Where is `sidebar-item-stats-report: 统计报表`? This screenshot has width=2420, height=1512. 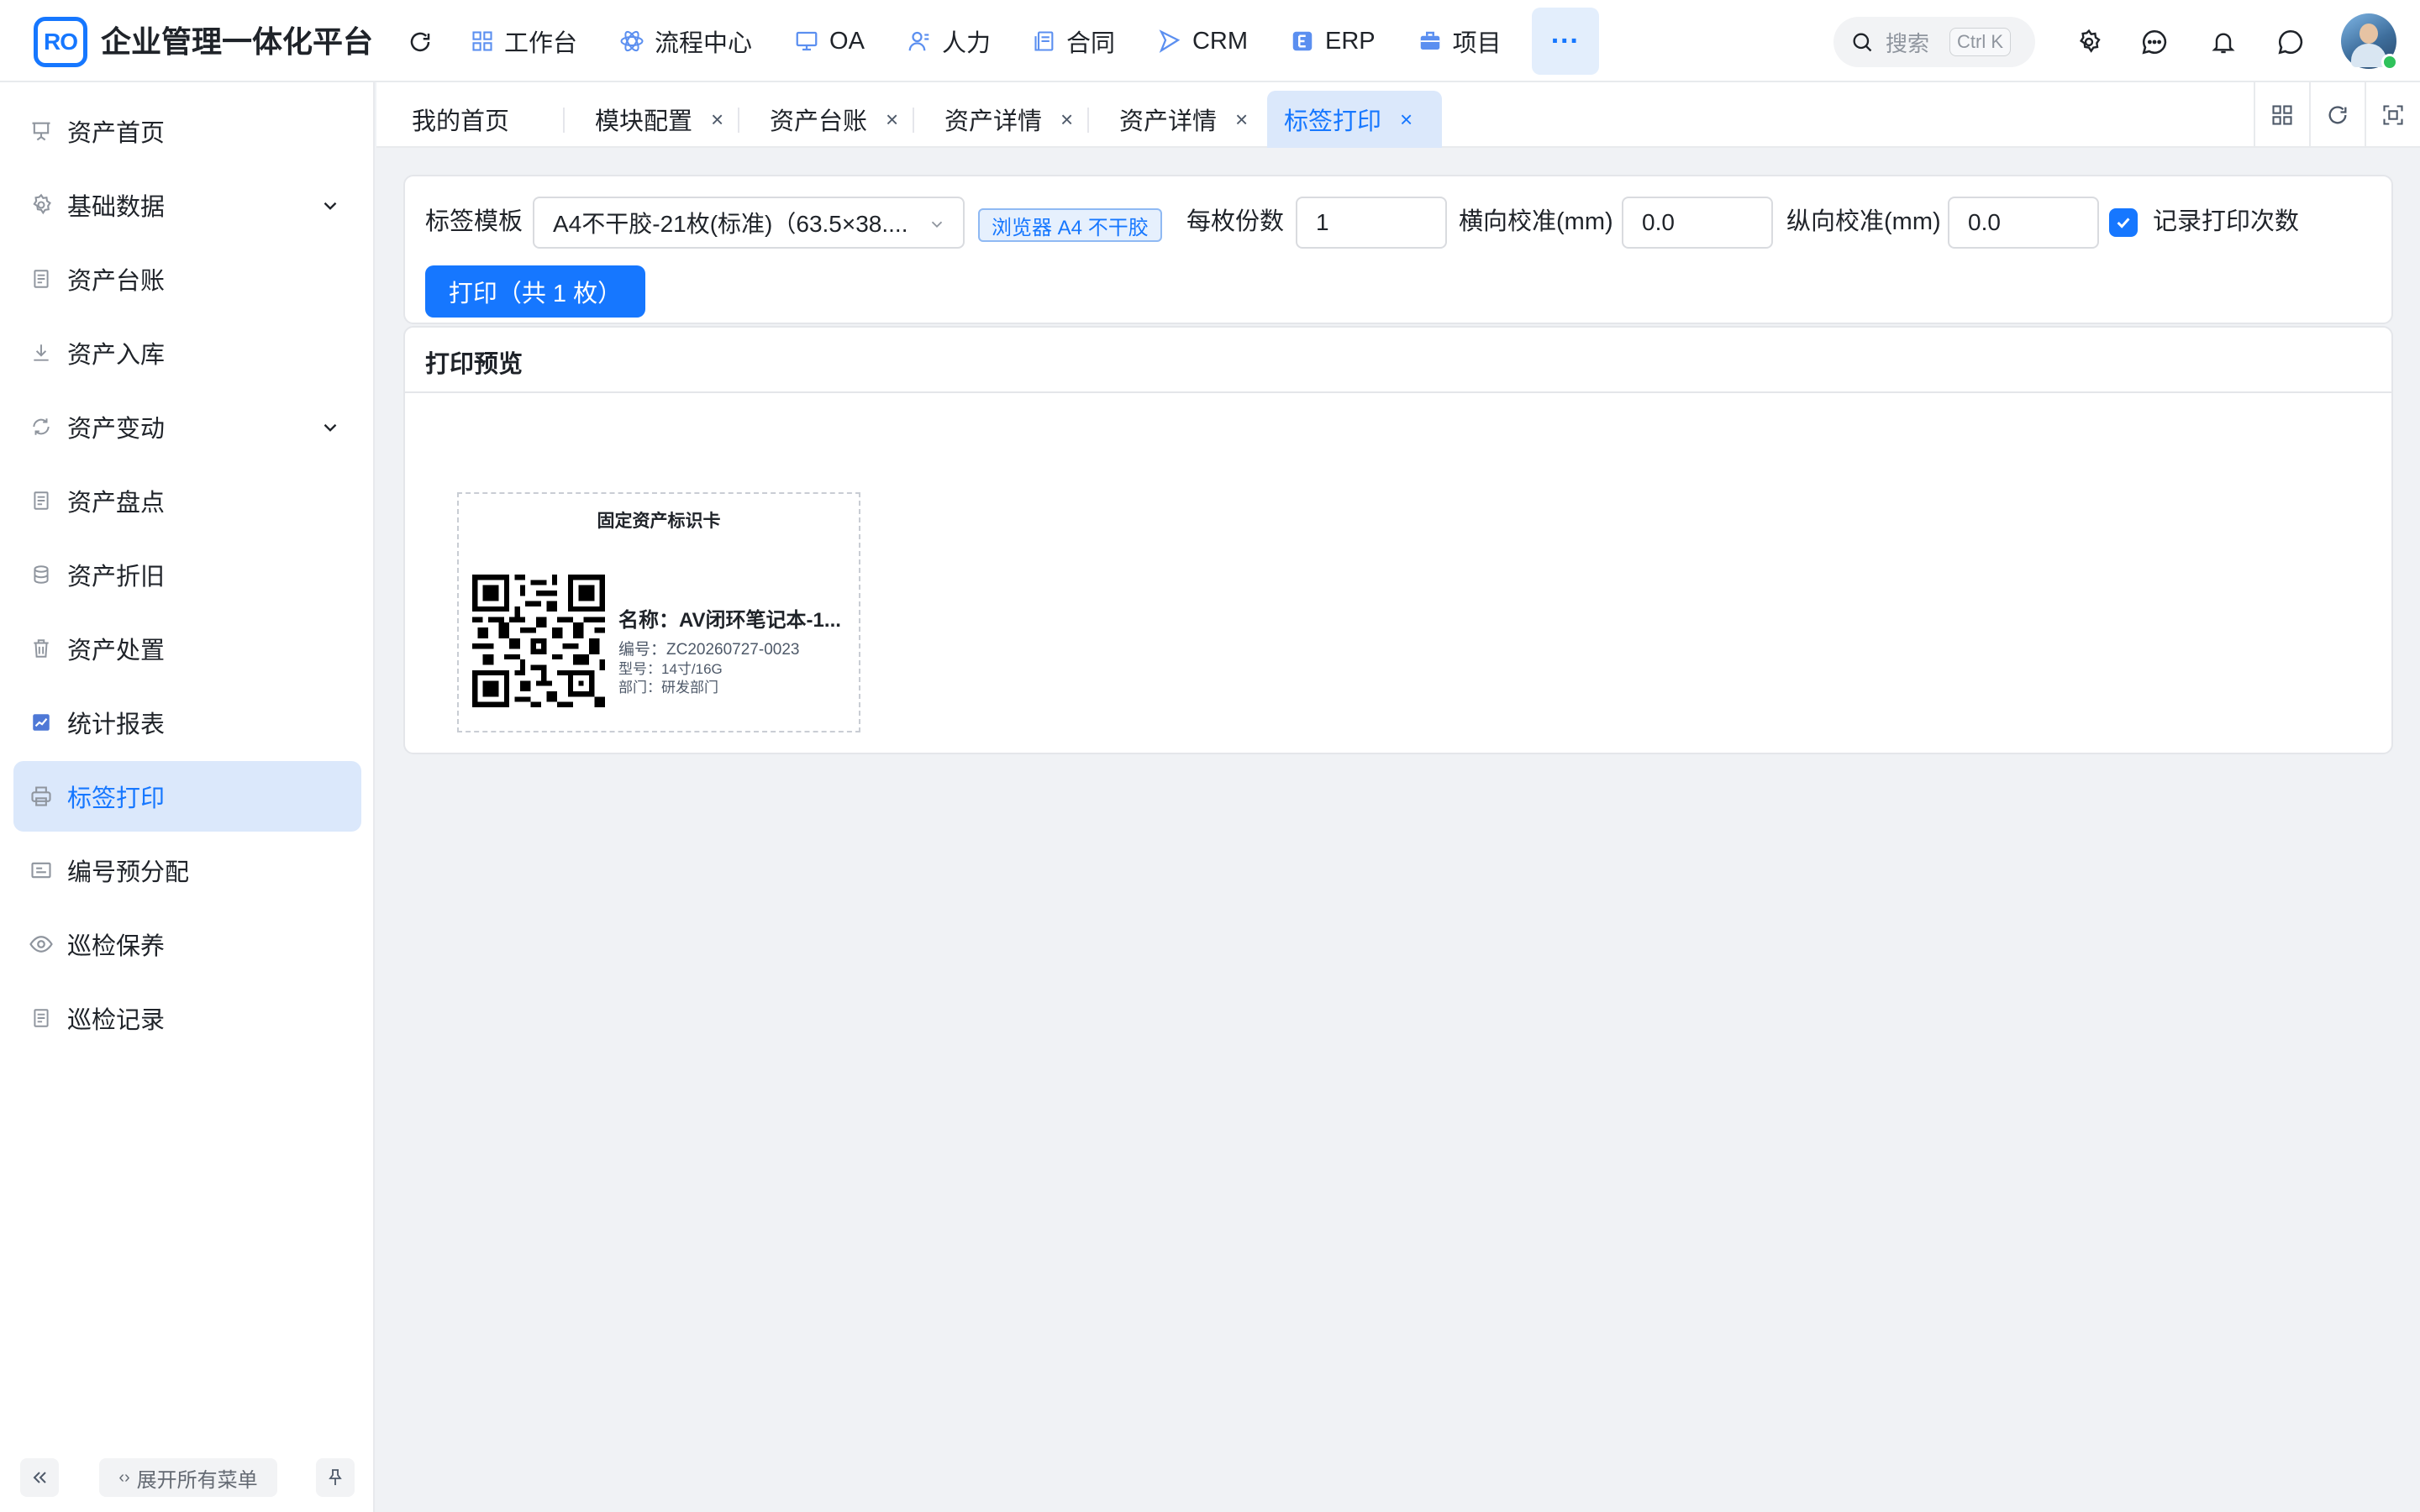
sidebar-item-stats-report: 统计报表 is located at coordinates (187, 722).